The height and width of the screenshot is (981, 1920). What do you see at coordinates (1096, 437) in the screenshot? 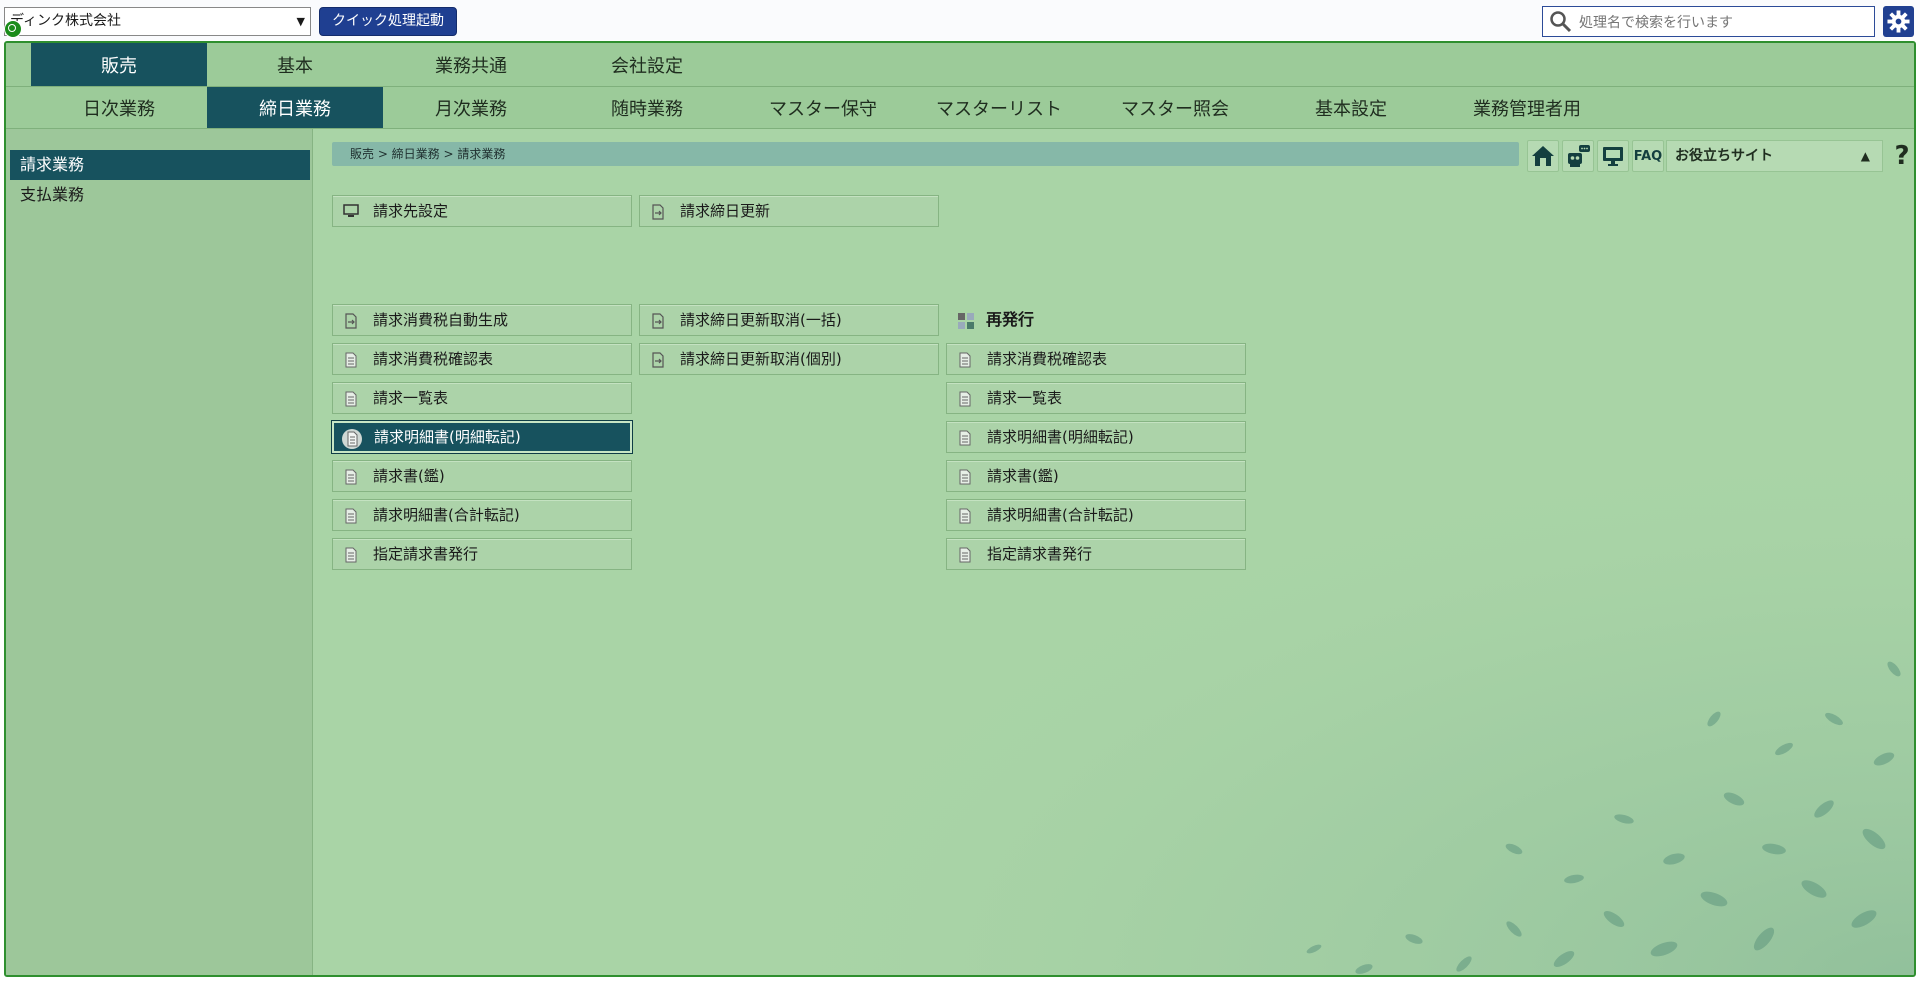
I see `reissue-statement-detail: 請求明細書(明細転記)` at bounding box center [1096, 437].